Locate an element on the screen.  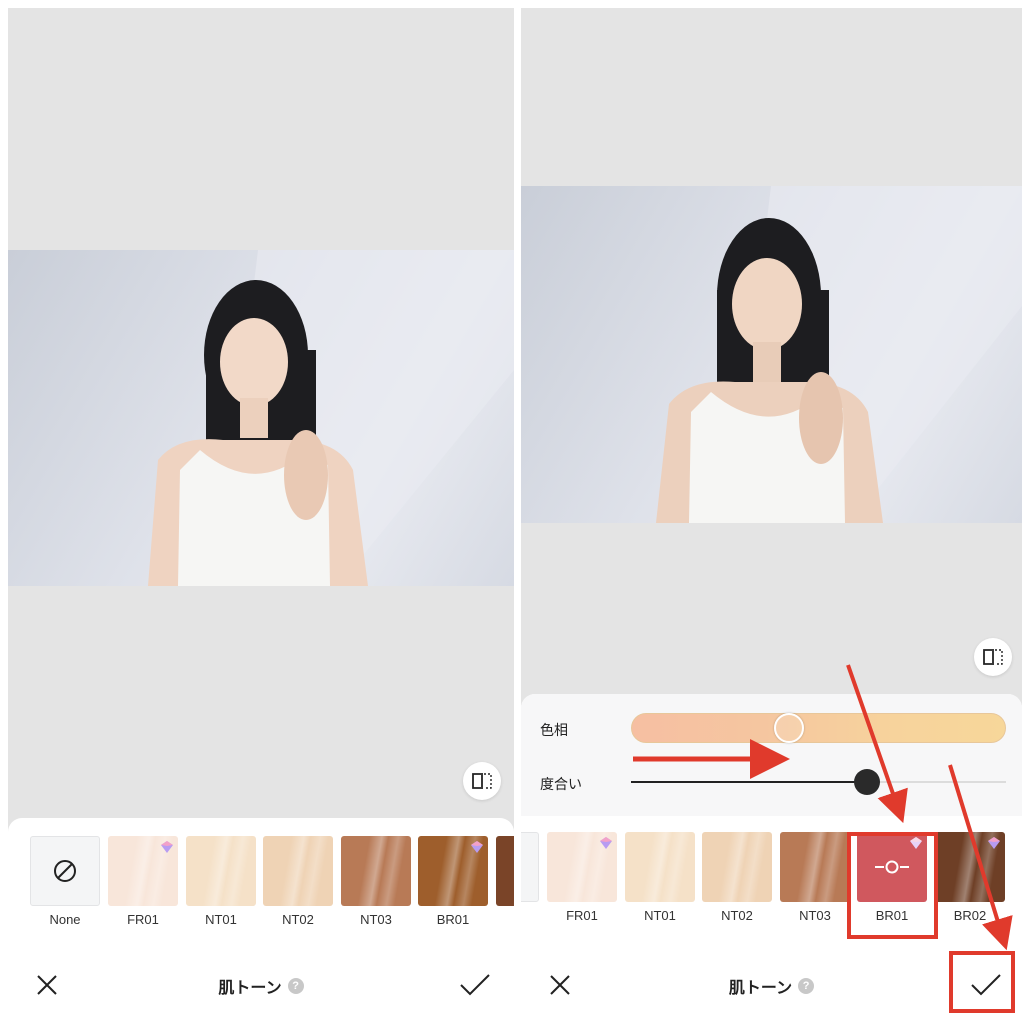
degree-slider-knob is located at coordinates (867, 782).